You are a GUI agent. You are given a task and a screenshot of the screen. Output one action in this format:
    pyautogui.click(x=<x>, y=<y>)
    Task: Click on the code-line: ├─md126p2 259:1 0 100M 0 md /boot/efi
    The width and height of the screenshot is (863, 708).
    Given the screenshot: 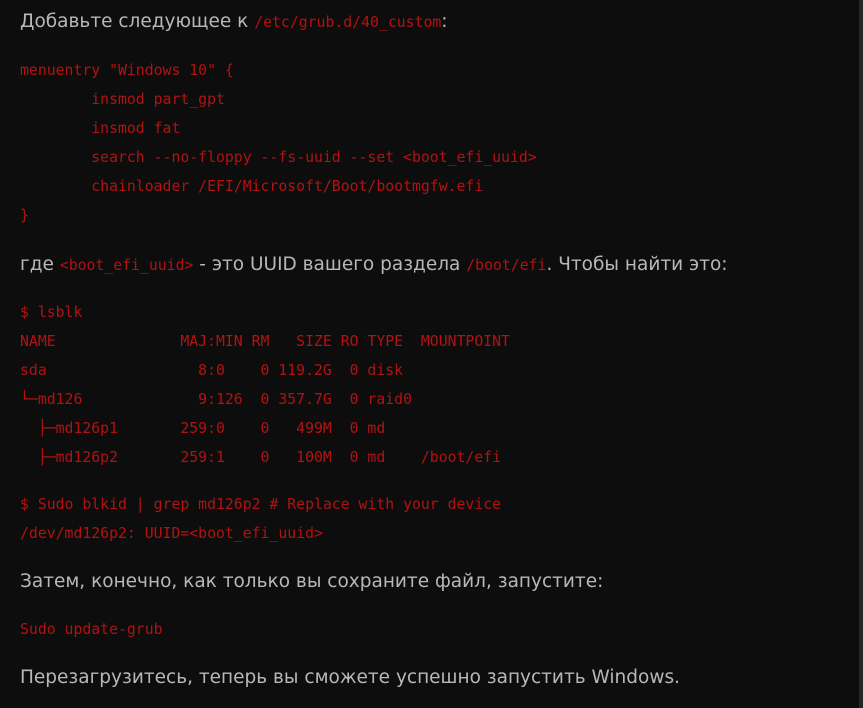 What is the action you would take?
    pyautogui.click(x=261, y=457)
    